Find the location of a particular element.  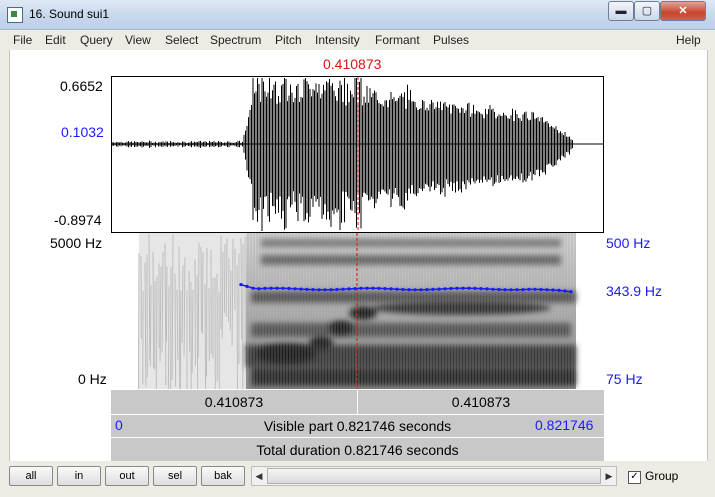

selection-time-bar: 0.410873 0.410873 is located at coordinates (357, 401).